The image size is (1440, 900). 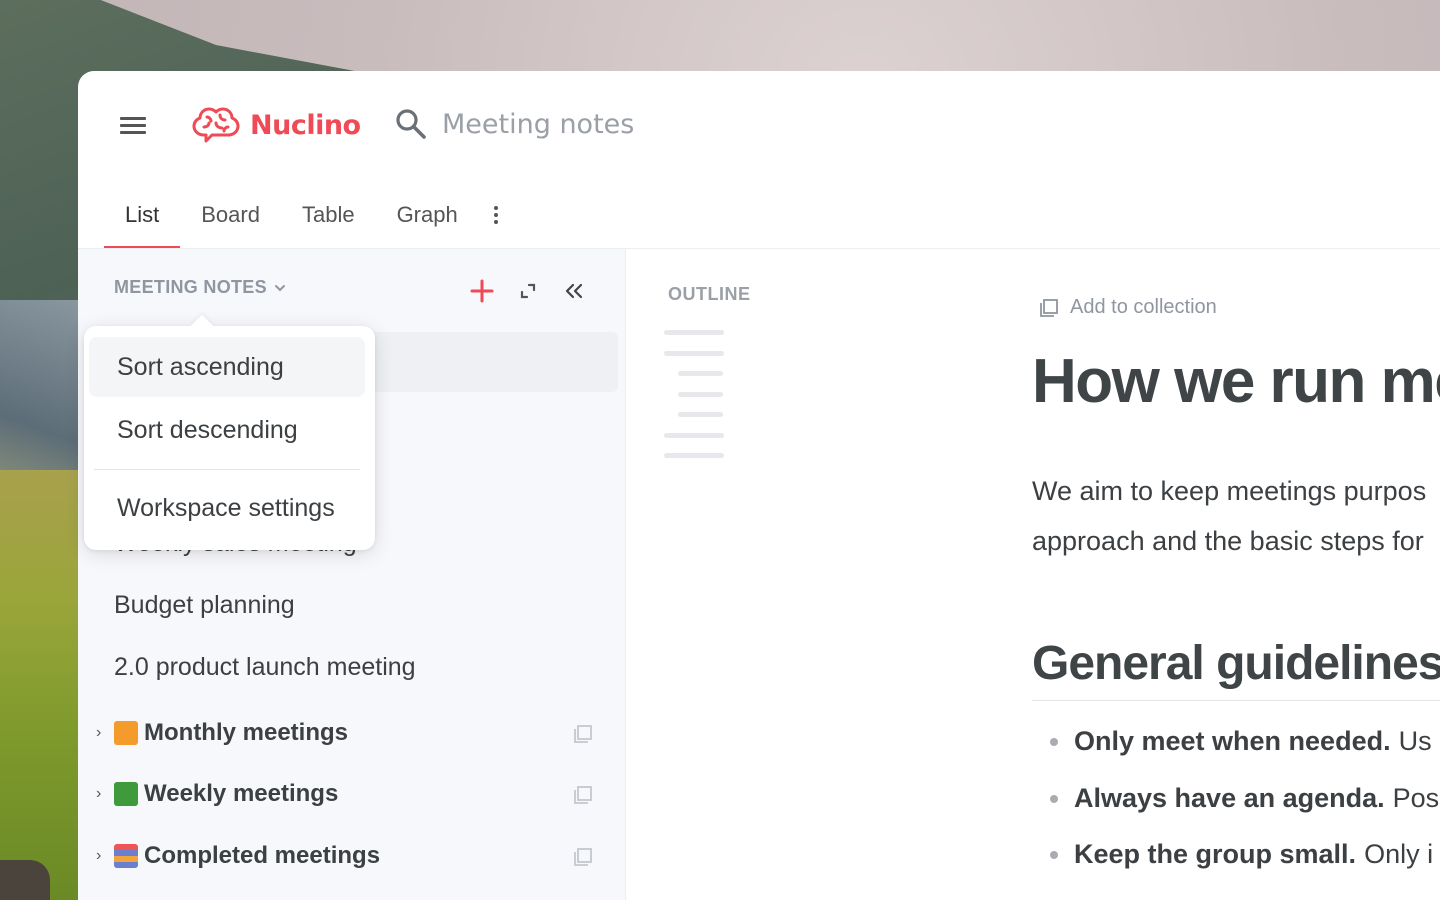 I want to click on add-to-collection-label: Add to collection, so click(x=1143, y=307).